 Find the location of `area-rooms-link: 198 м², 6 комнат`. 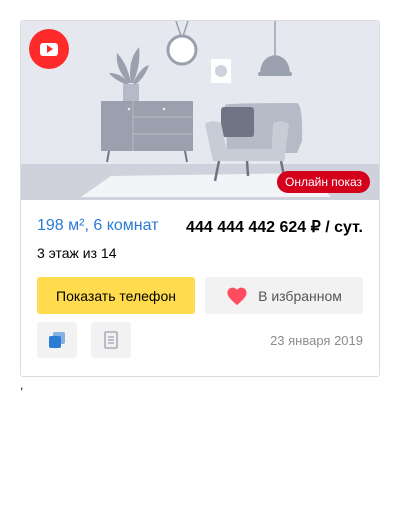

area-rooms-link: 198 м², 6 комнат is located at coordinates (98, 226).